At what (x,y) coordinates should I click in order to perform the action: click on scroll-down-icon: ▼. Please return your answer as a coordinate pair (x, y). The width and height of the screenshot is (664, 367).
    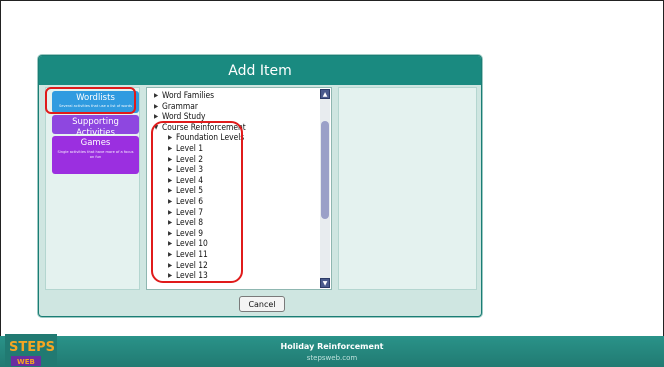
    Looking at the image, I should click on (325, 283).